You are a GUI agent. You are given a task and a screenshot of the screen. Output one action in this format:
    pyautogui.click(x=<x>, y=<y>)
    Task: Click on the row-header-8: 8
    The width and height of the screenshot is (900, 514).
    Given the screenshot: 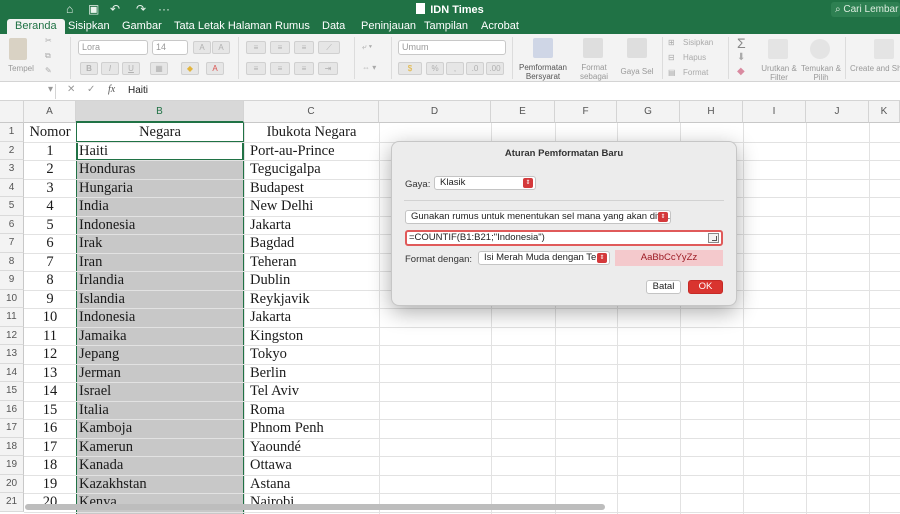 What is the action you would take?
    pyautogui.click(x=12, y=261)
    